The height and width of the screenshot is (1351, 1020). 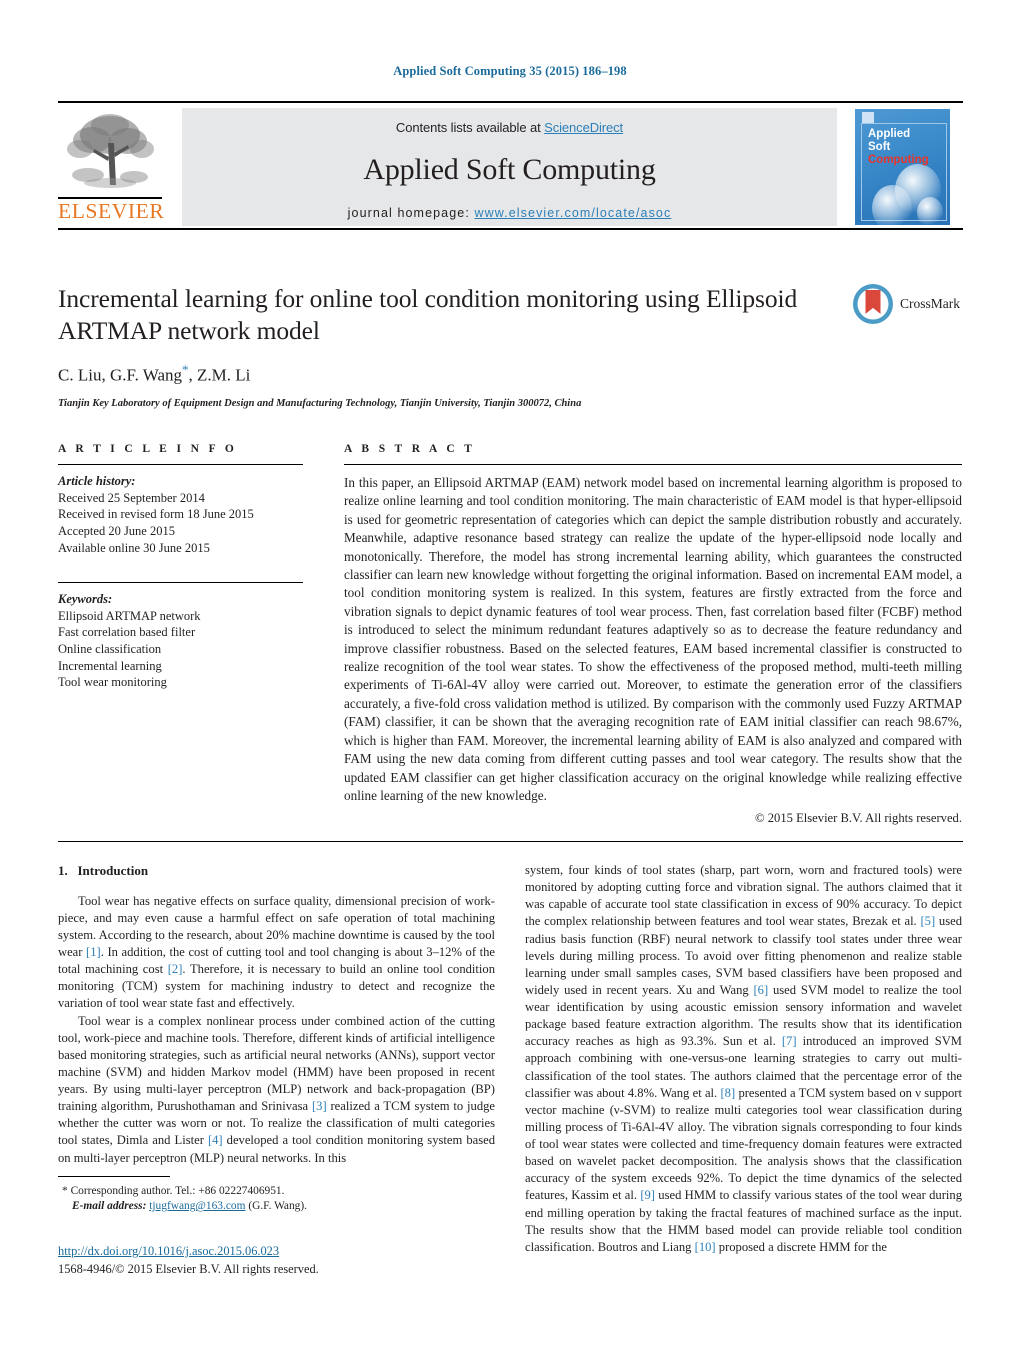 I want to click on article-info-heading: A R T I C L E I N F O, so click(x=148, y=449).